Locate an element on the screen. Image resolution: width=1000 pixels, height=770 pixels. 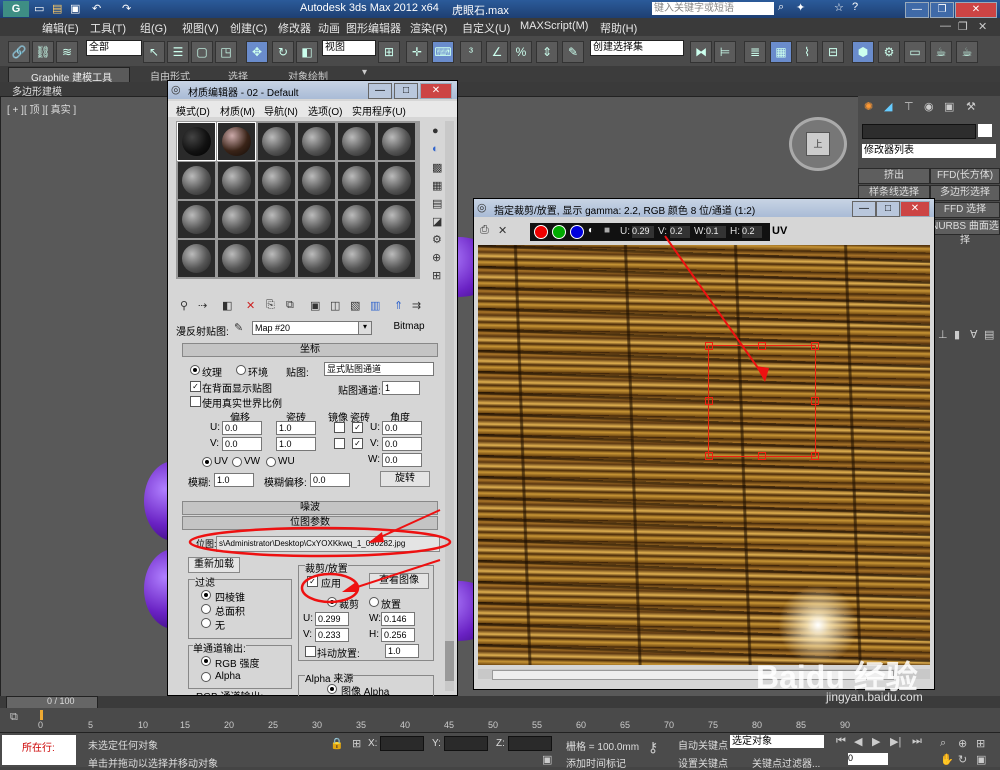
tick-55: 55 is located at coordinates (537, 725).